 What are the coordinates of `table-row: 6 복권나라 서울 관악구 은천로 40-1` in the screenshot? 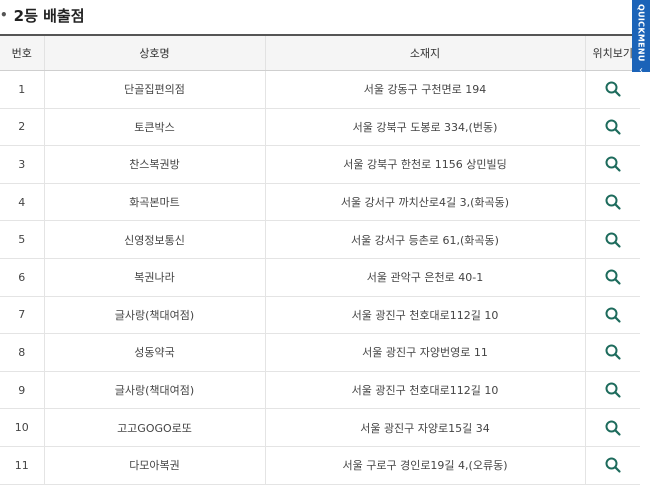 It's located at (320, 277).